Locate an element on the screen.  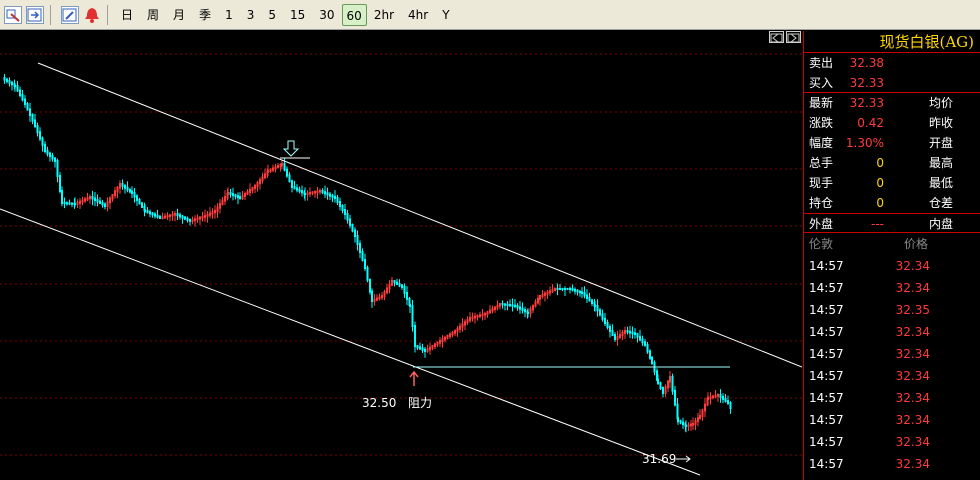
outer-value: --- is located at coordinates (877, 224).